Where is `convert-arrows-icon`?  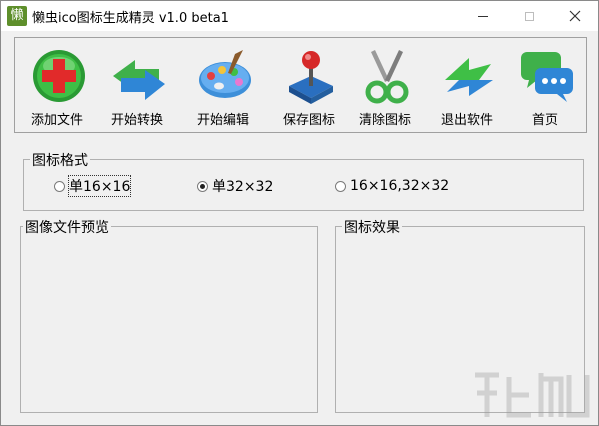 convert-arrows-icon is located at coordinates (139, 80).